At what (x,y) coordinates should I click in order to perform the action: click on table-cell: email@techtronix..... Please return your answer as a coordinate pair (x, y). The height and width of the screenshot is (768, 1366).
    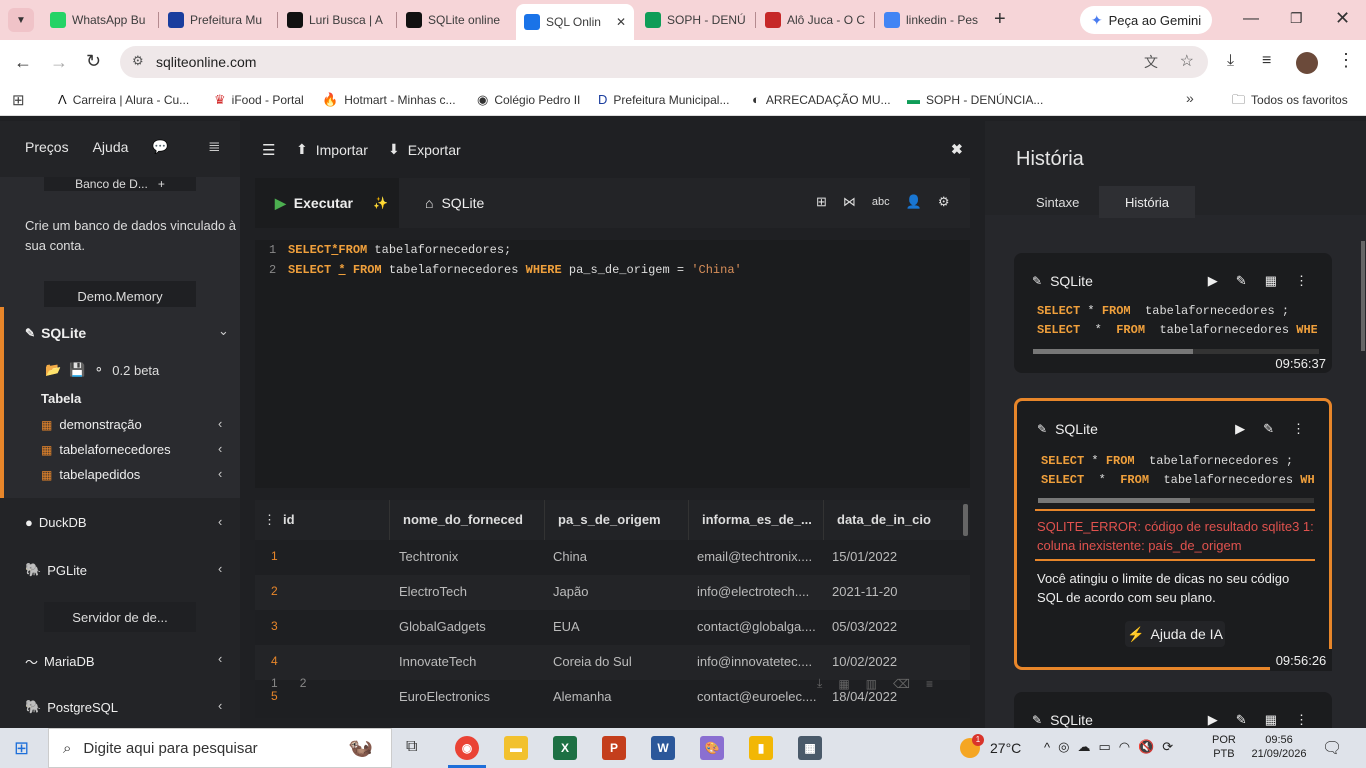
    Looking at the image, I should click on (754, 556).